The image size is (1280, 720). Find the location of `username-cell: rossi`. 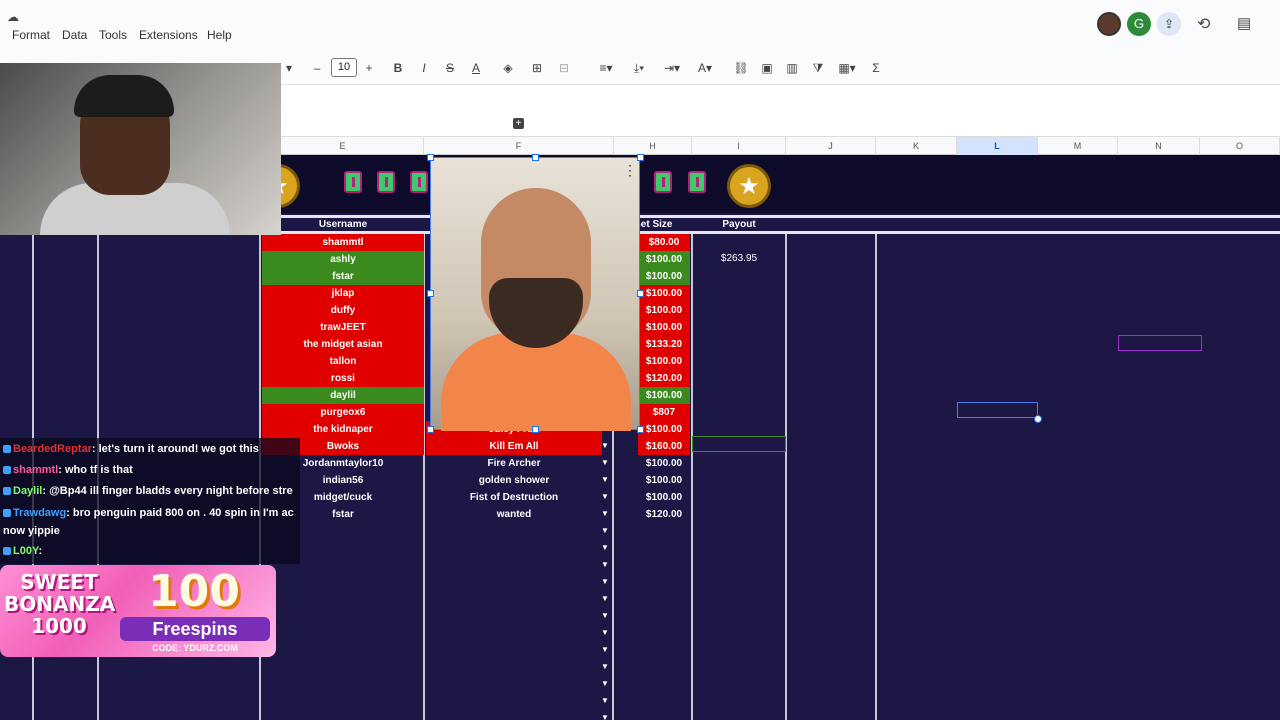

username-cell: rossi is located at coordinates (343, 378).